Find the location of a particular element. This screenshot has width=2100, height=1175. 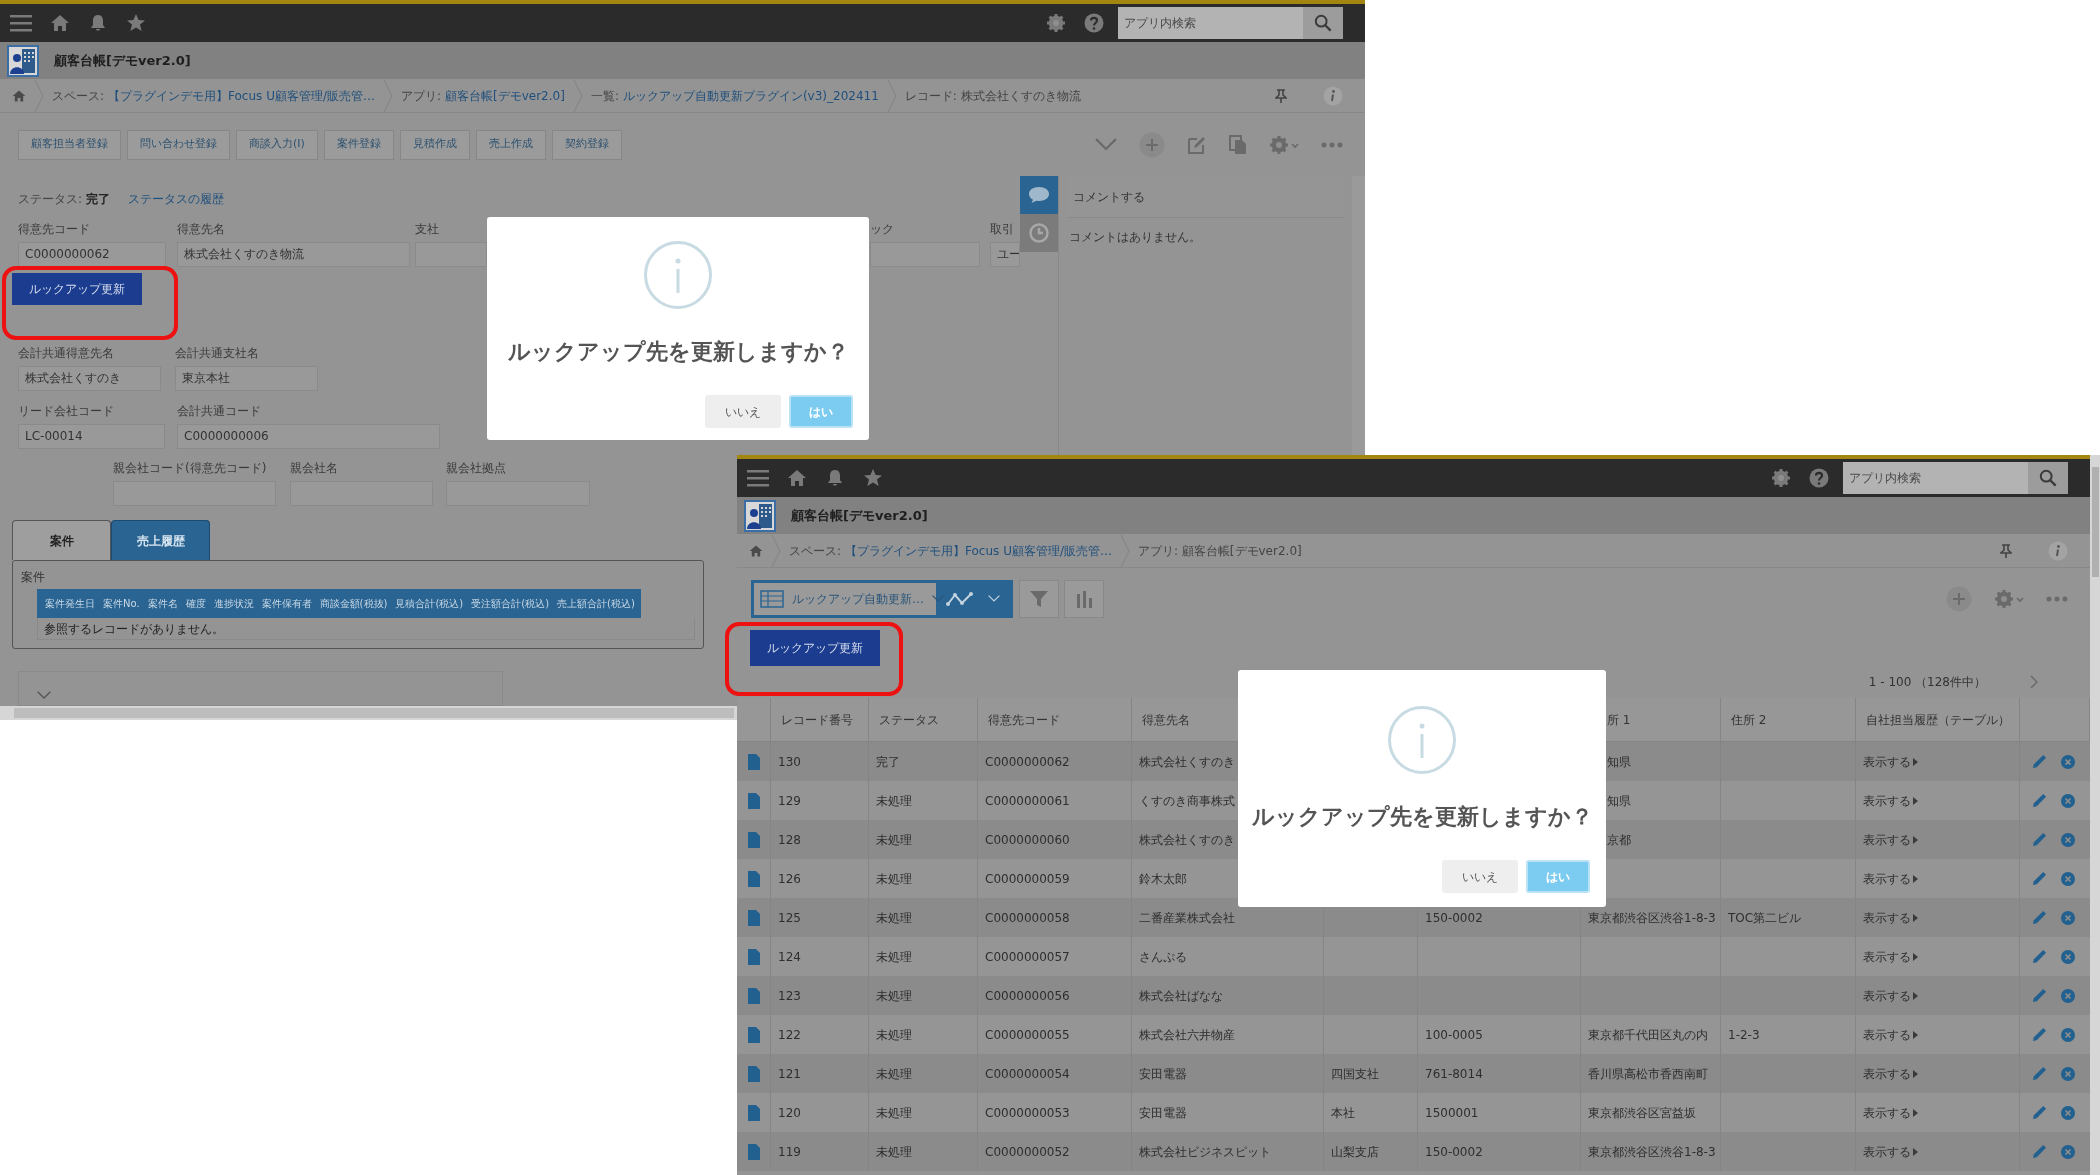

field-label: 取引 is located at coordinates (1002, 229).